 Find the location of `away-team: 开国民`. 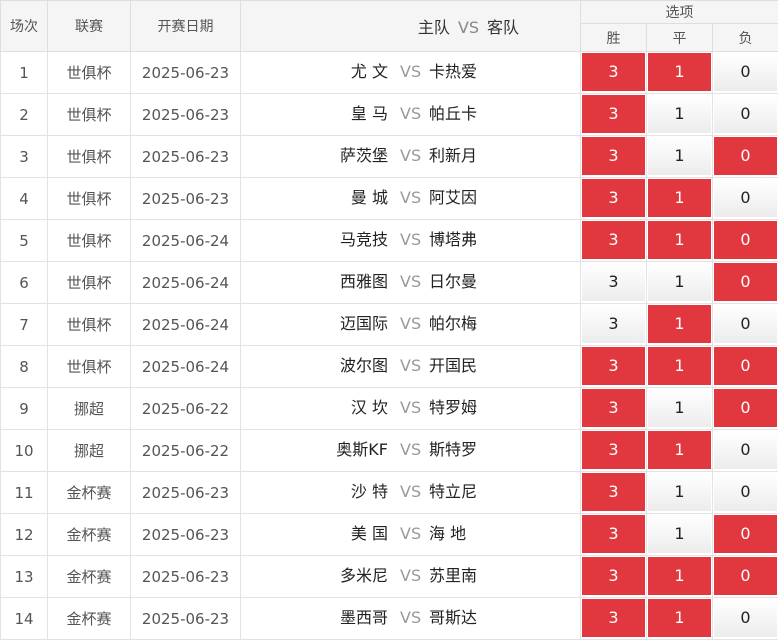

away-team: 开国民 is located at coordinates (453, 366).